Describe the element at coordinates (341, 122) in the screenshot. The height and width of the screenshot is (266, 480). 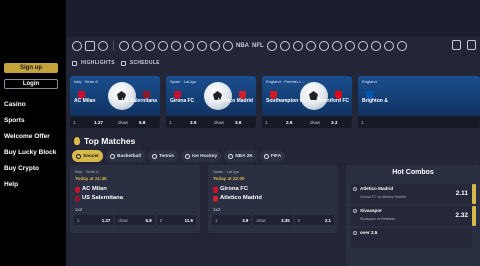
I see `odds-value: 3.3` at that location.